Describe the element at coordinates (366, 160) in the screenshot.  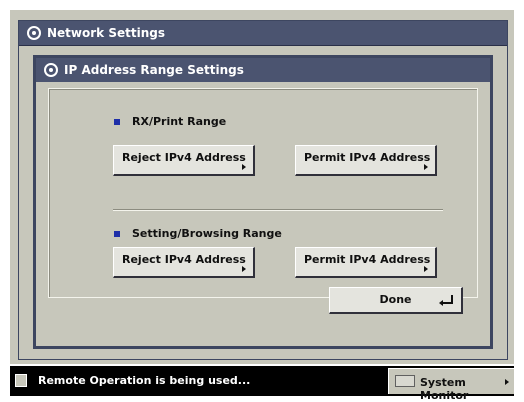
I see `rx-permit-ipv4-button: Permit IPv4 Address` at that location.